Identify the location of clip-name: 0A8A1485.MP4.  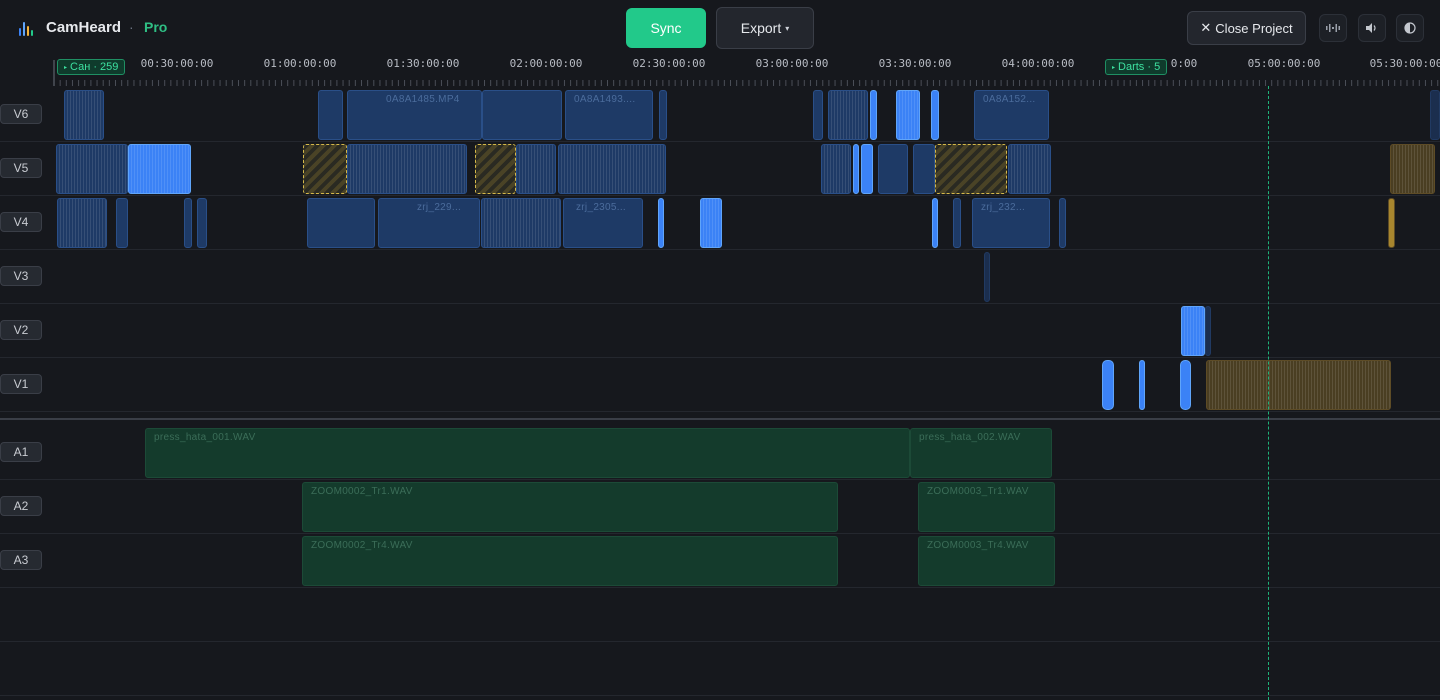
(423, 99).